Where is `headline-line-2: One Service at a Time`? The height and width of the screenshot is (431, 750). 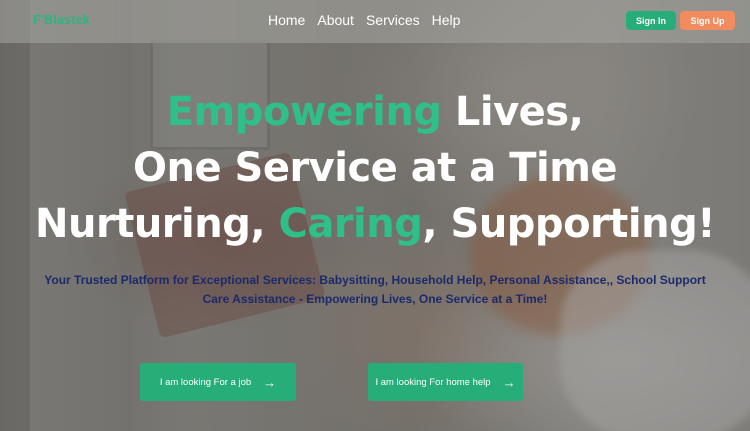 headline-line-2: One Service at a Time is located at coordinates (375, 168).